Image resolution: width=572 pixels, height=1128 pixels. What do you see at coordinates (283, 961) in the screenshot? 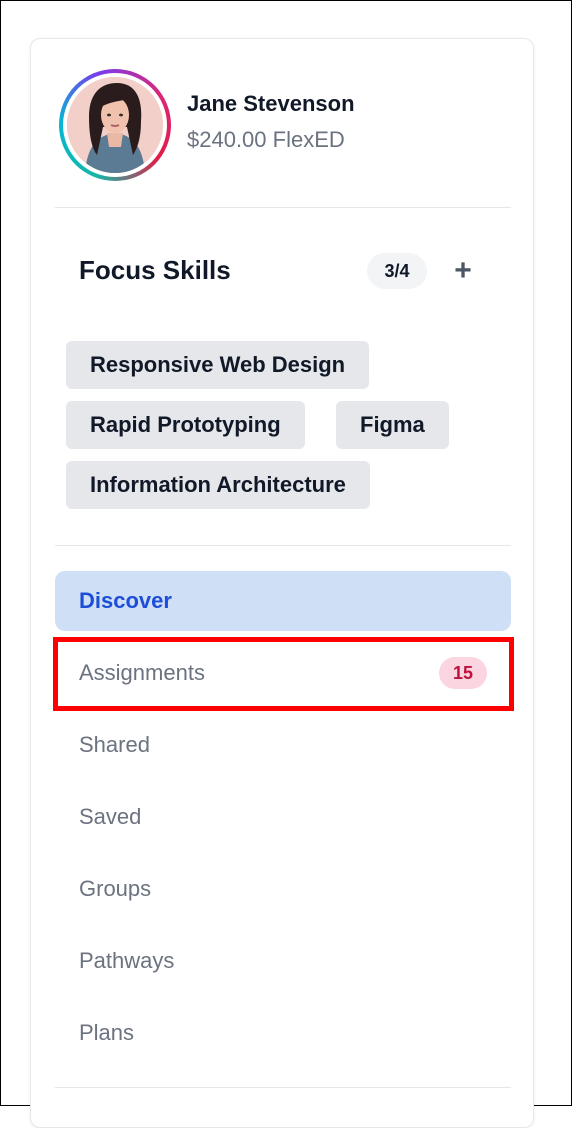
I see `nav-item-pathways: Pathways` at bounding box center [283, 961].